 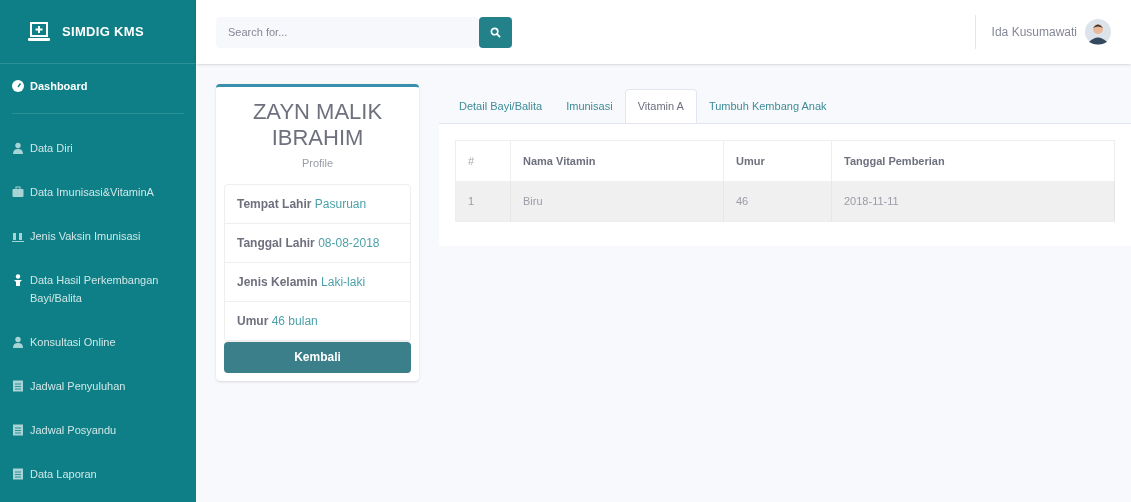 What do you see at coordinates (39, 31) in the screenshot?
I see `laptop-plus-icon` at bounding box center [39, 31].